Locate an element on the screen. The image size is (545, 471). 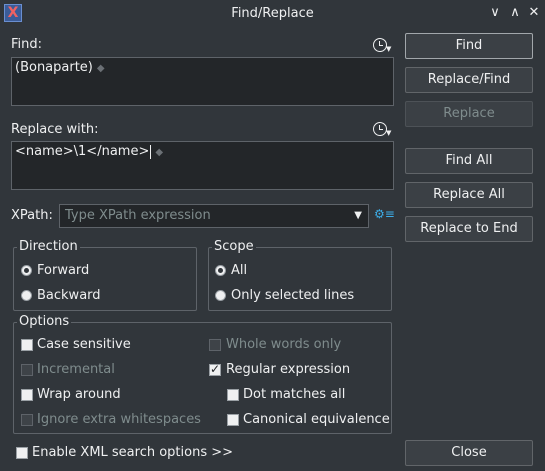
replace-label: Replace with: is located at coordinates (55, 129).